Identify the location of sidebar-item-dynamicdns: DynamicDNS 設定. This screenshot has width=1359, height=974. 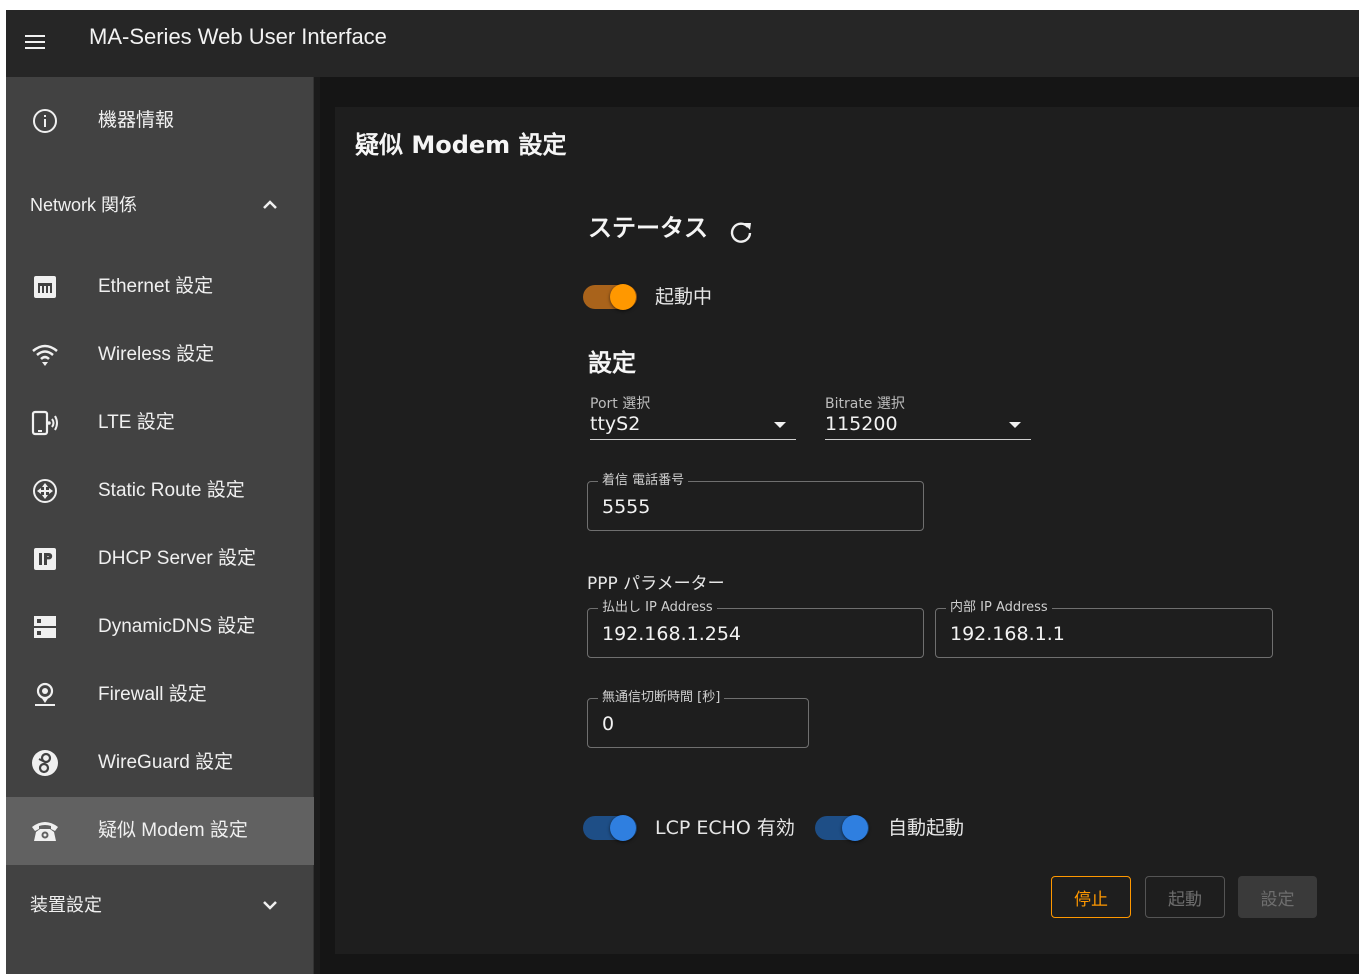
(160, 627).